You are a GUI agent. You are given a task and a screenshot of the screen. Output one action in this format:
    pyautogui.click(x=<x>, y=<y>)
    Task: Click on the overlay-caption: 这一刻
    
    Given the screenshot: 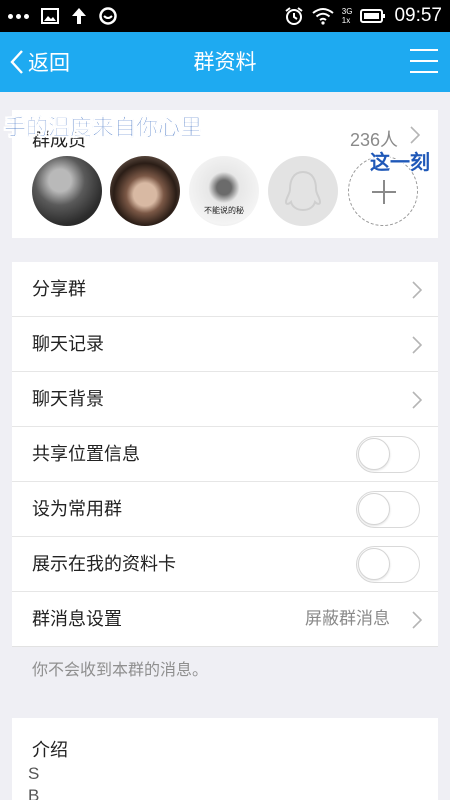 What is the action you would take?
    pyautogui.click(x=400, y=162)
    